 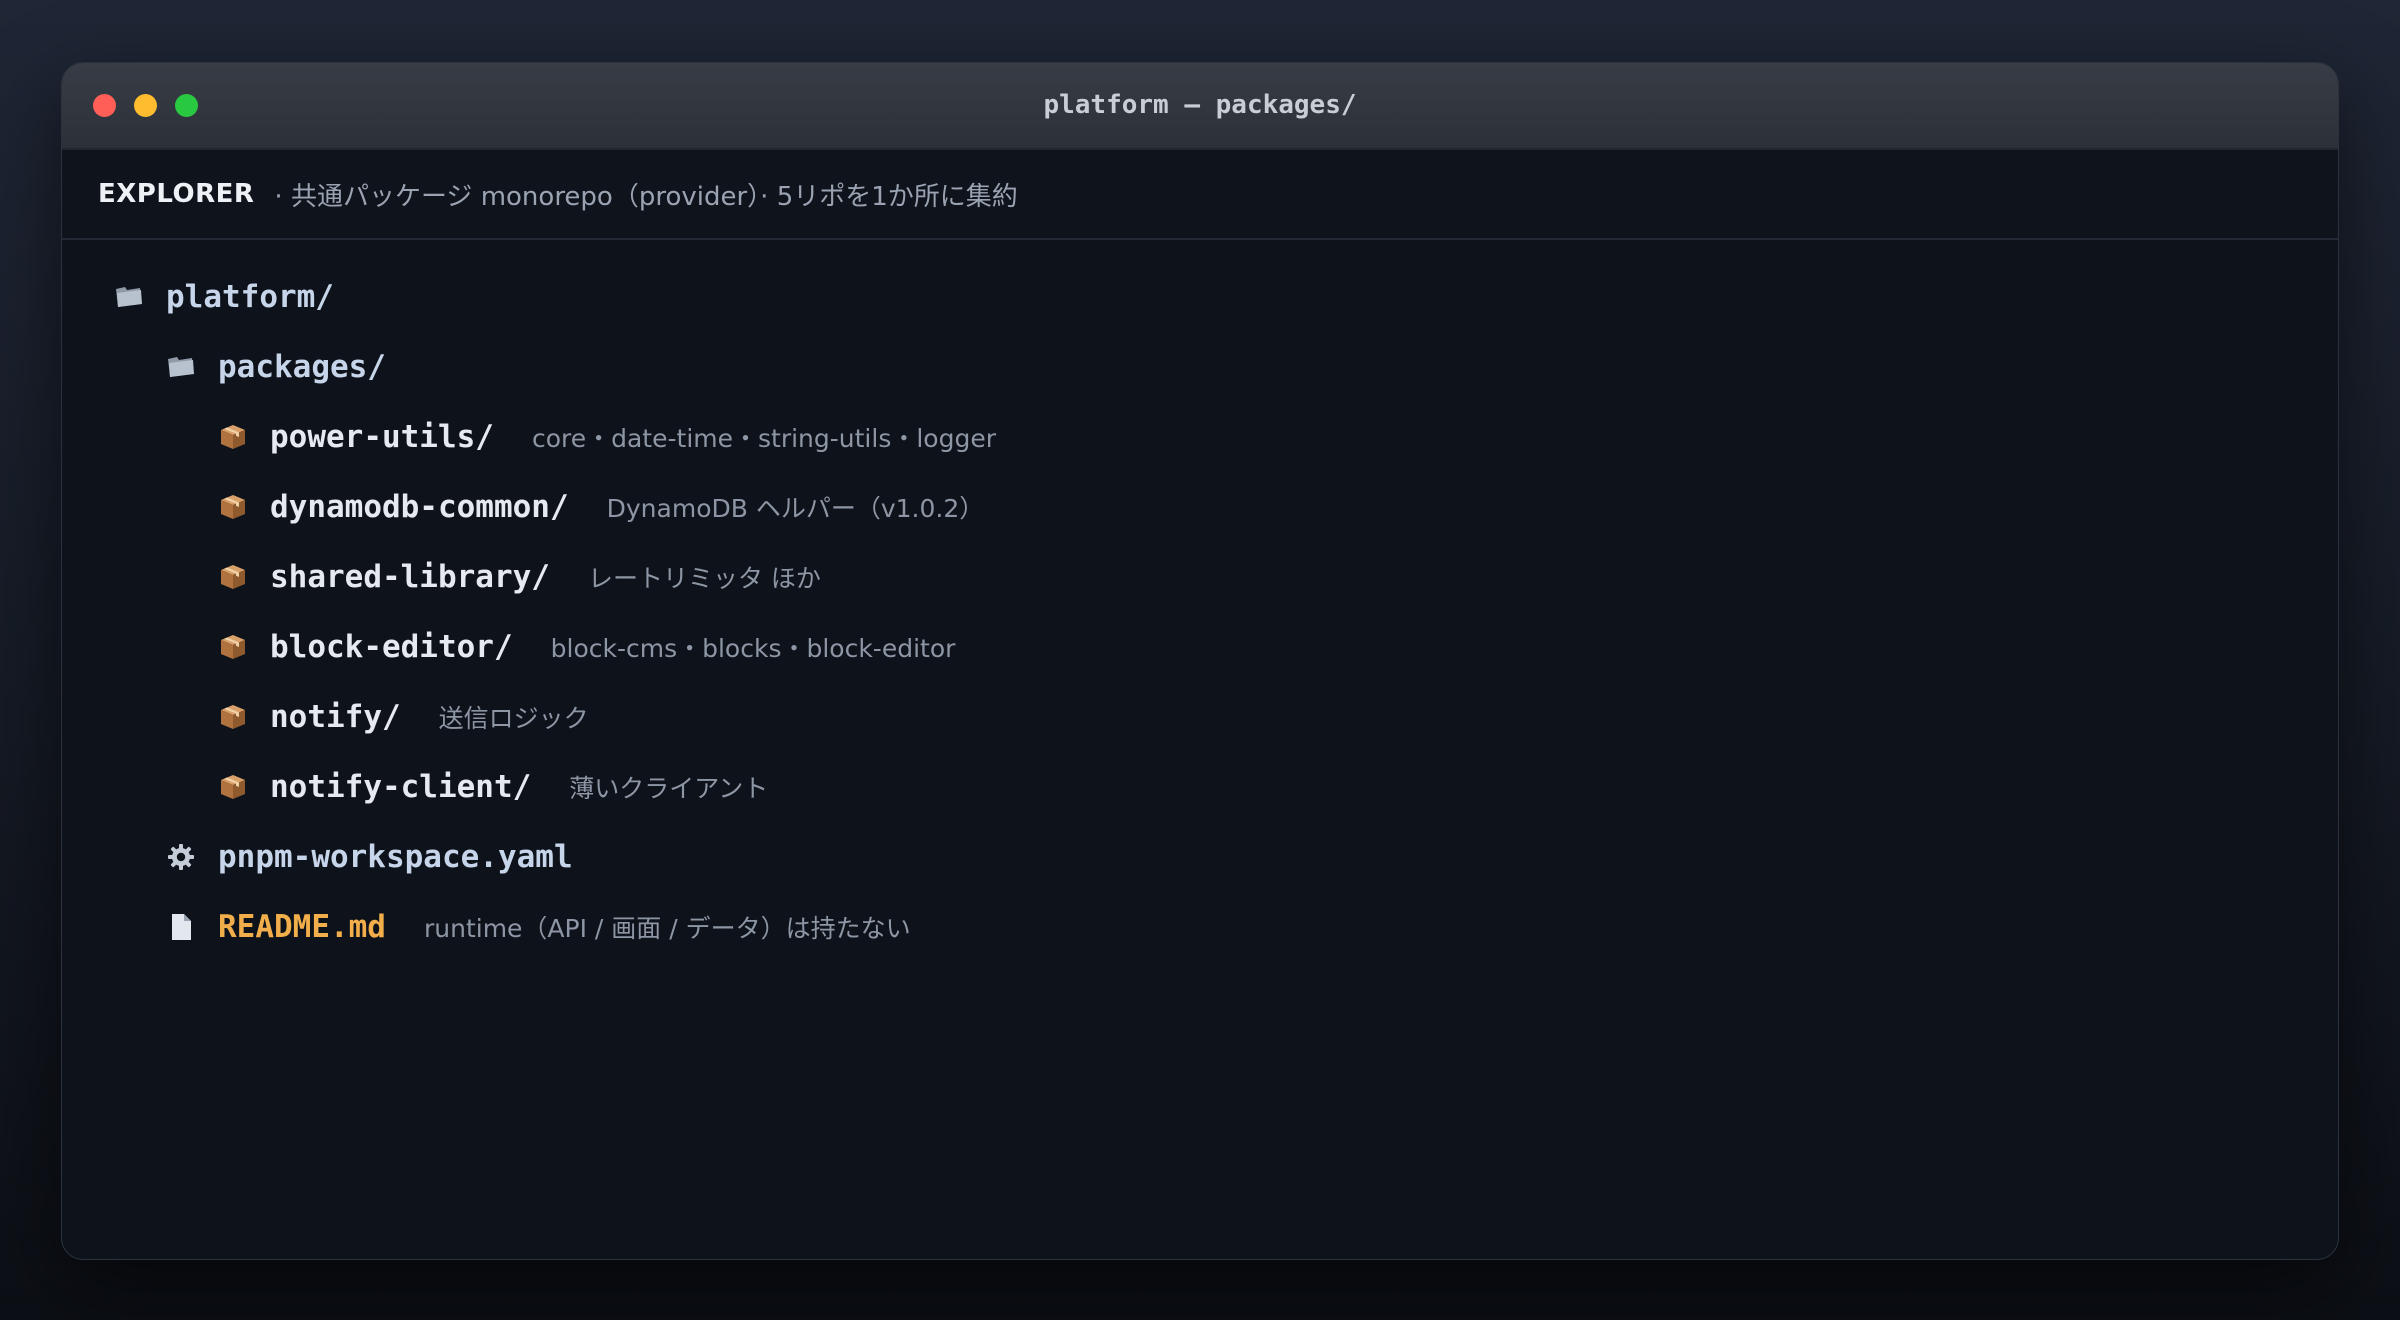 What do you see at coordinates (395, 857) in the screenshot?
I see `tree-item-label: pnpm-workspace.yaml` at bounding box center [395, 857].